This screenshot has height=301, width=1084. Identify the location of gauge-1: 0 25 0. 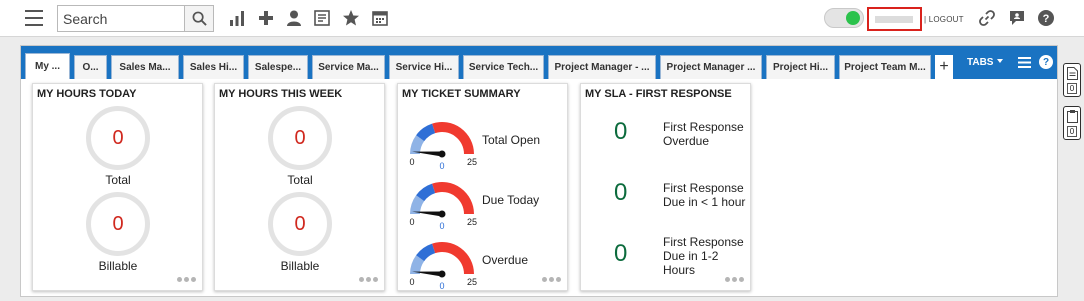
(443, 146).